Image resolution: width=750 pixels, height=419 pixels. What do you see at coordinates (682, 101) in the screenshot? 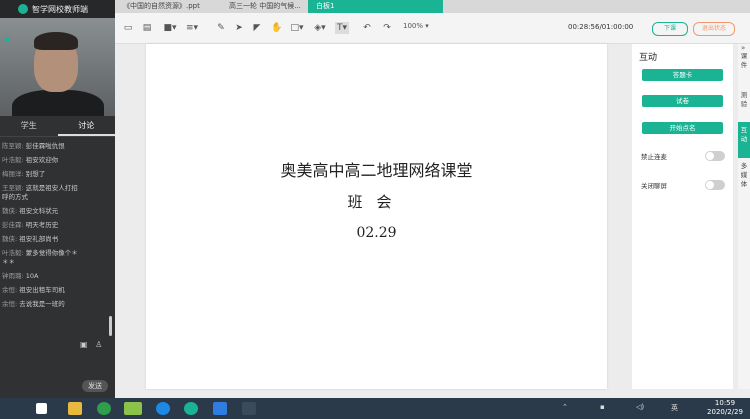
I see `exam-button: 试卷` at bounding box center [682, 101].